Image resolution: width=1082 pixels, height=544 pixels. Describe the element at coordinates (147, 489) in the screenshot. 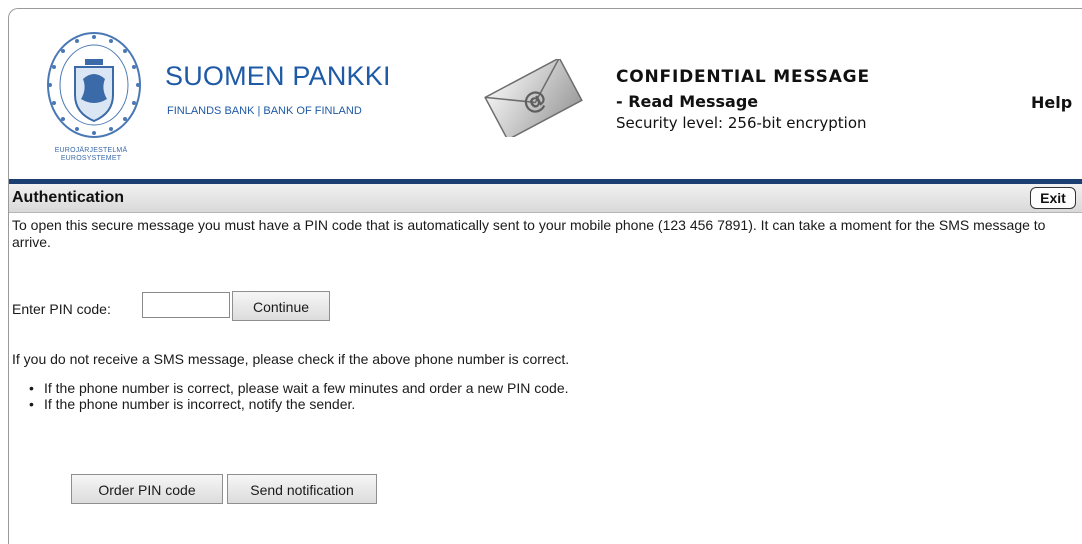

I see `order-pin-button: Order PIN code` at that location.